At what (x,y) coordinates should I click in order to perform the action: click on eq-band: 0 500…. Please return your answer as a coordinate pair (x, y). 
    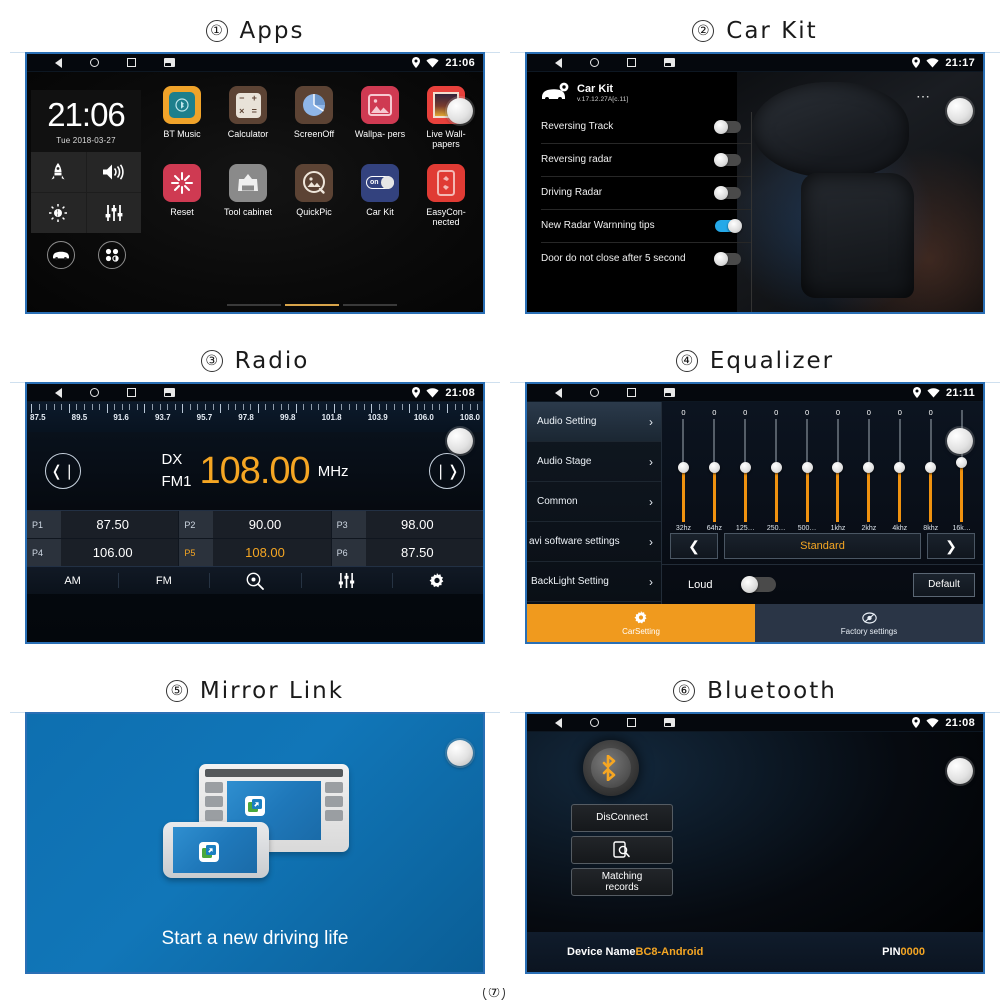
    Looking at the image, I should click on (807, 470).